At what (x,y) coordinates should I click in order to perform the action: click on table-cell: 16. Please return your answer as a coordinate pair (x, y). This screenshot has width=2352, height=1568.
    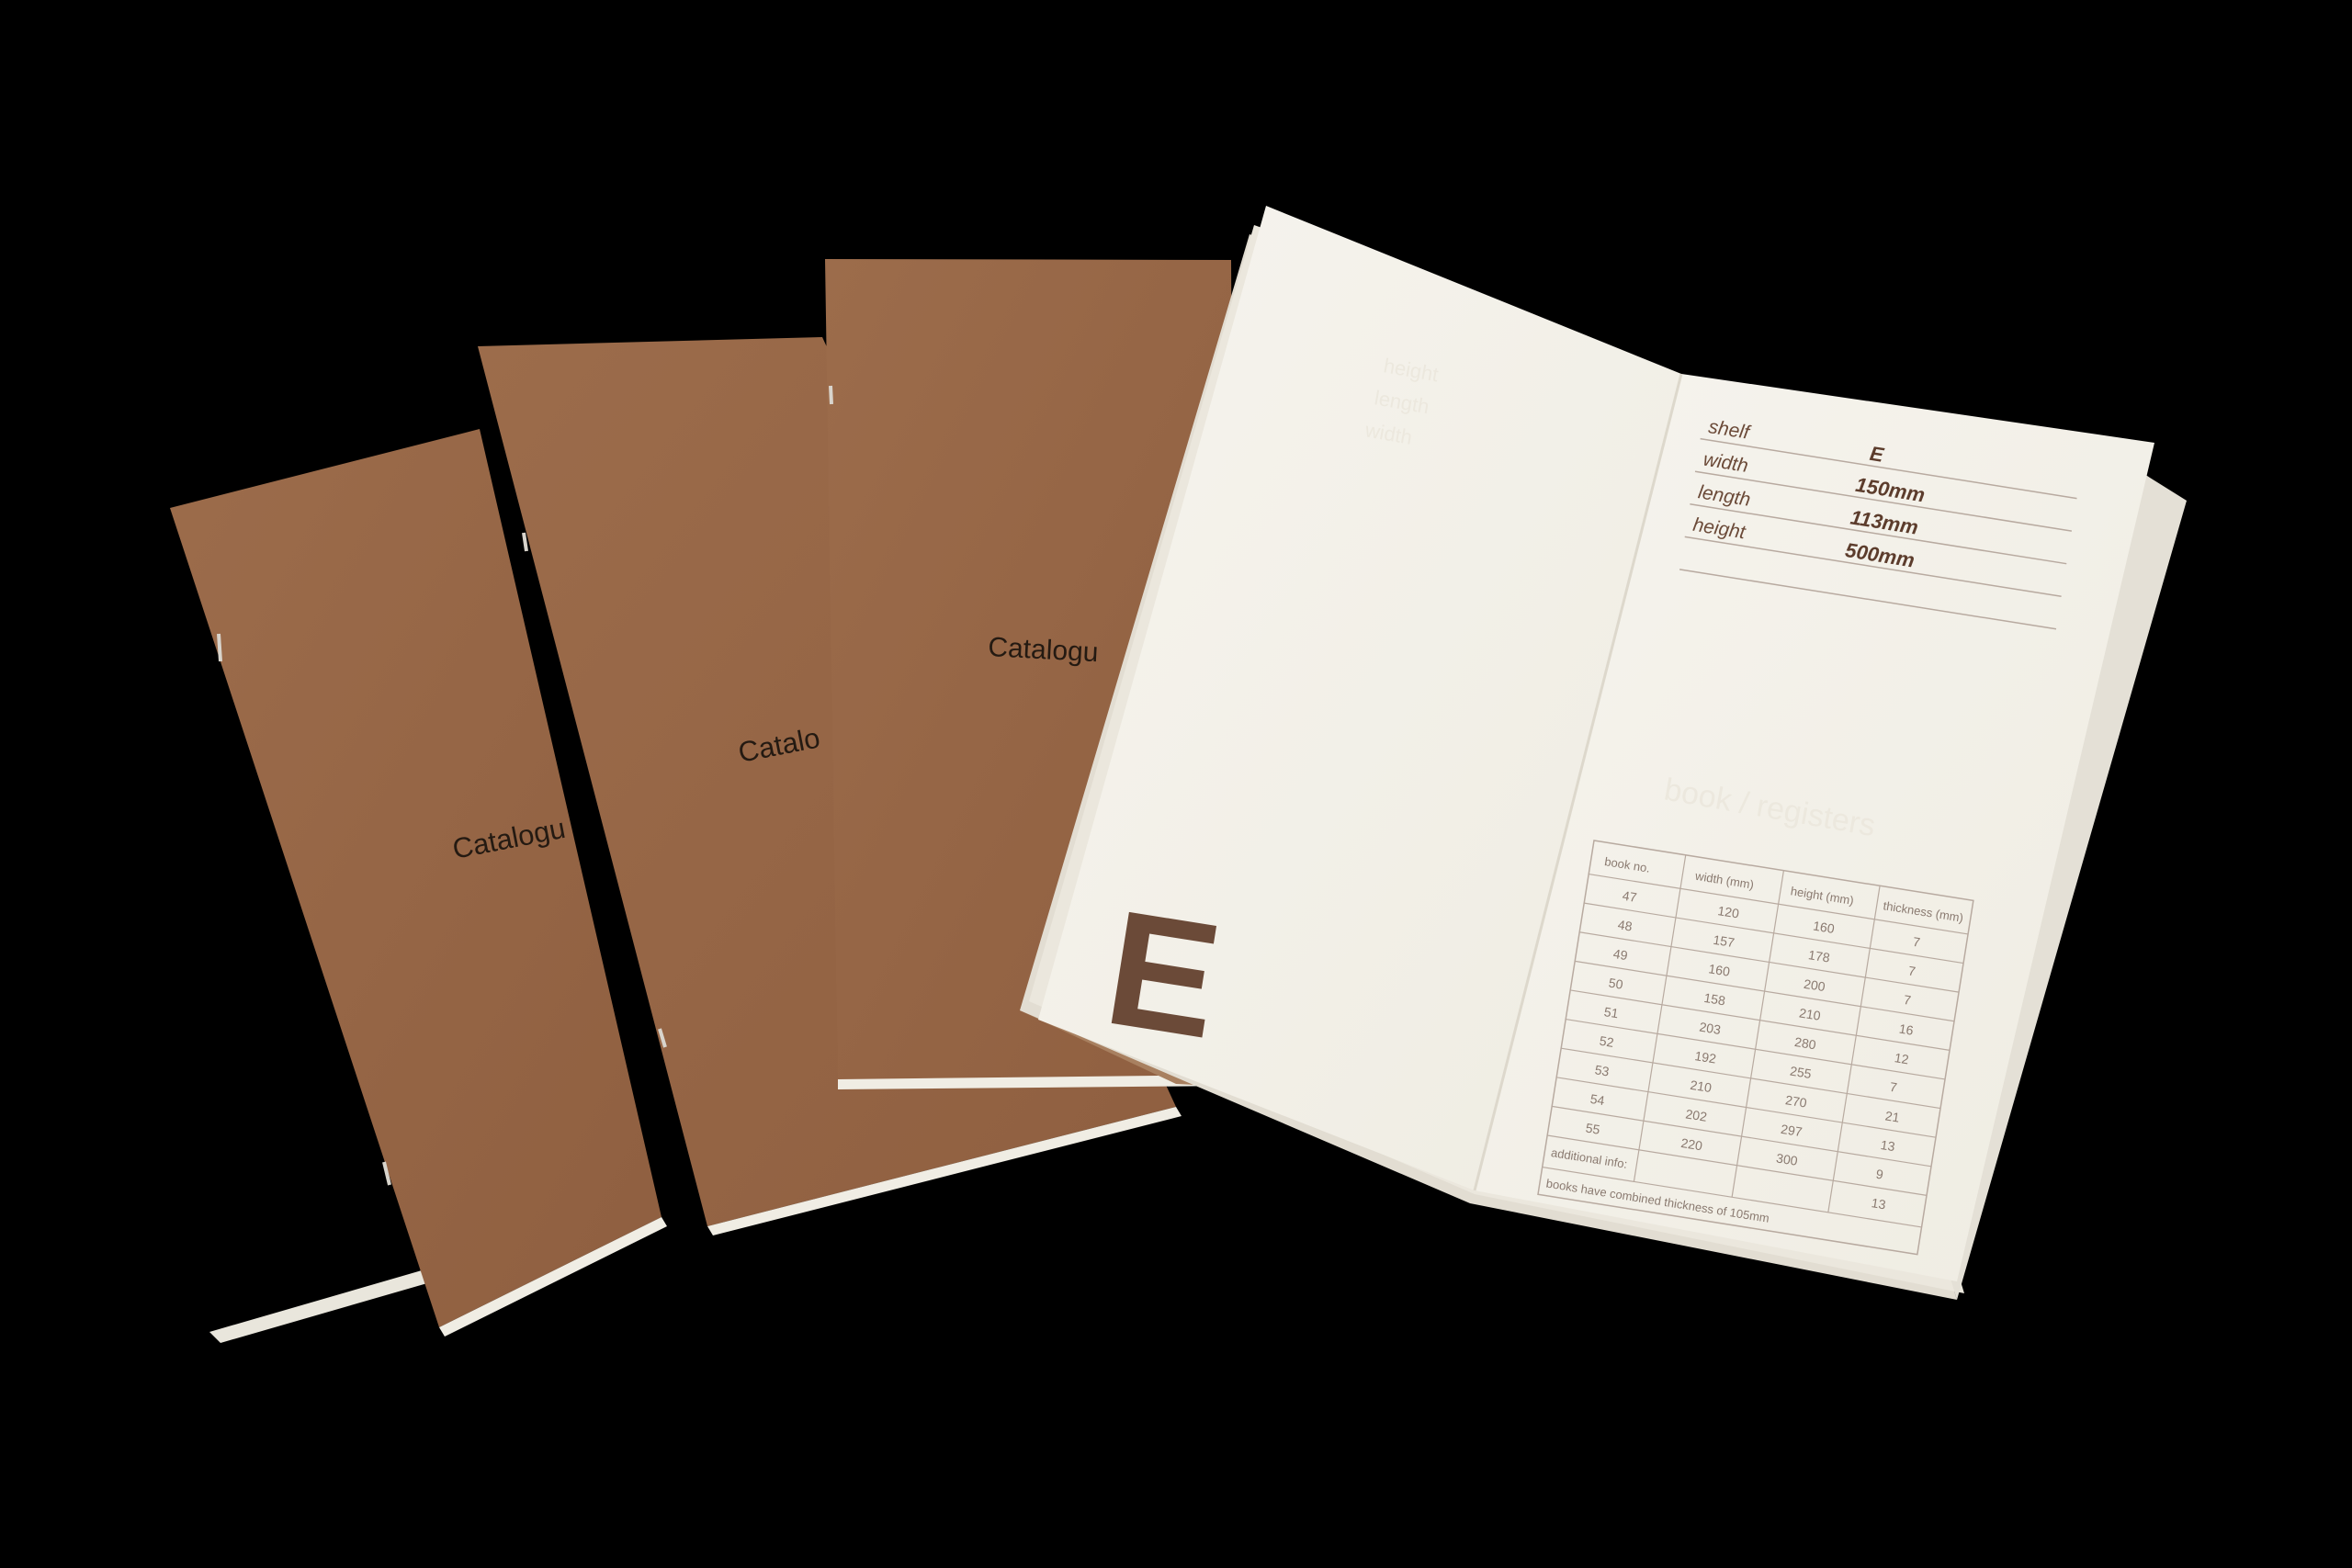
    Looking at the image, I should click on (1906, 1029).